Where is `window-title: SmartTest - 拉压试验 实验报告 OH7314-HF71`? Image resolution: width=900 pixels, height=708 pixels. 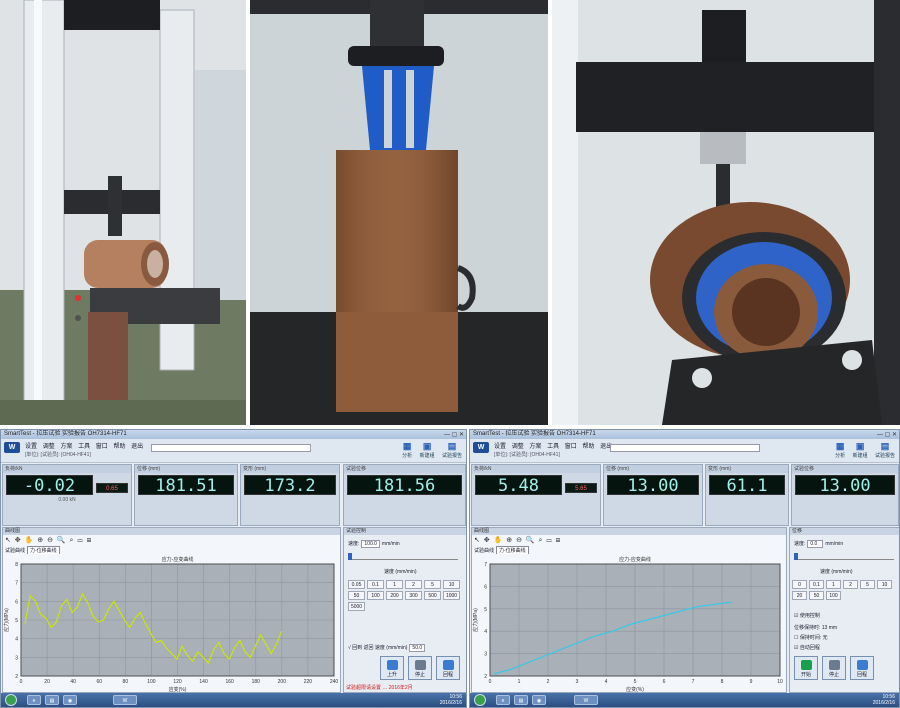 window-title: SmartTest - 拉压试验 实验报告 OH7314-HF71 is located at coordinates (233, 434).